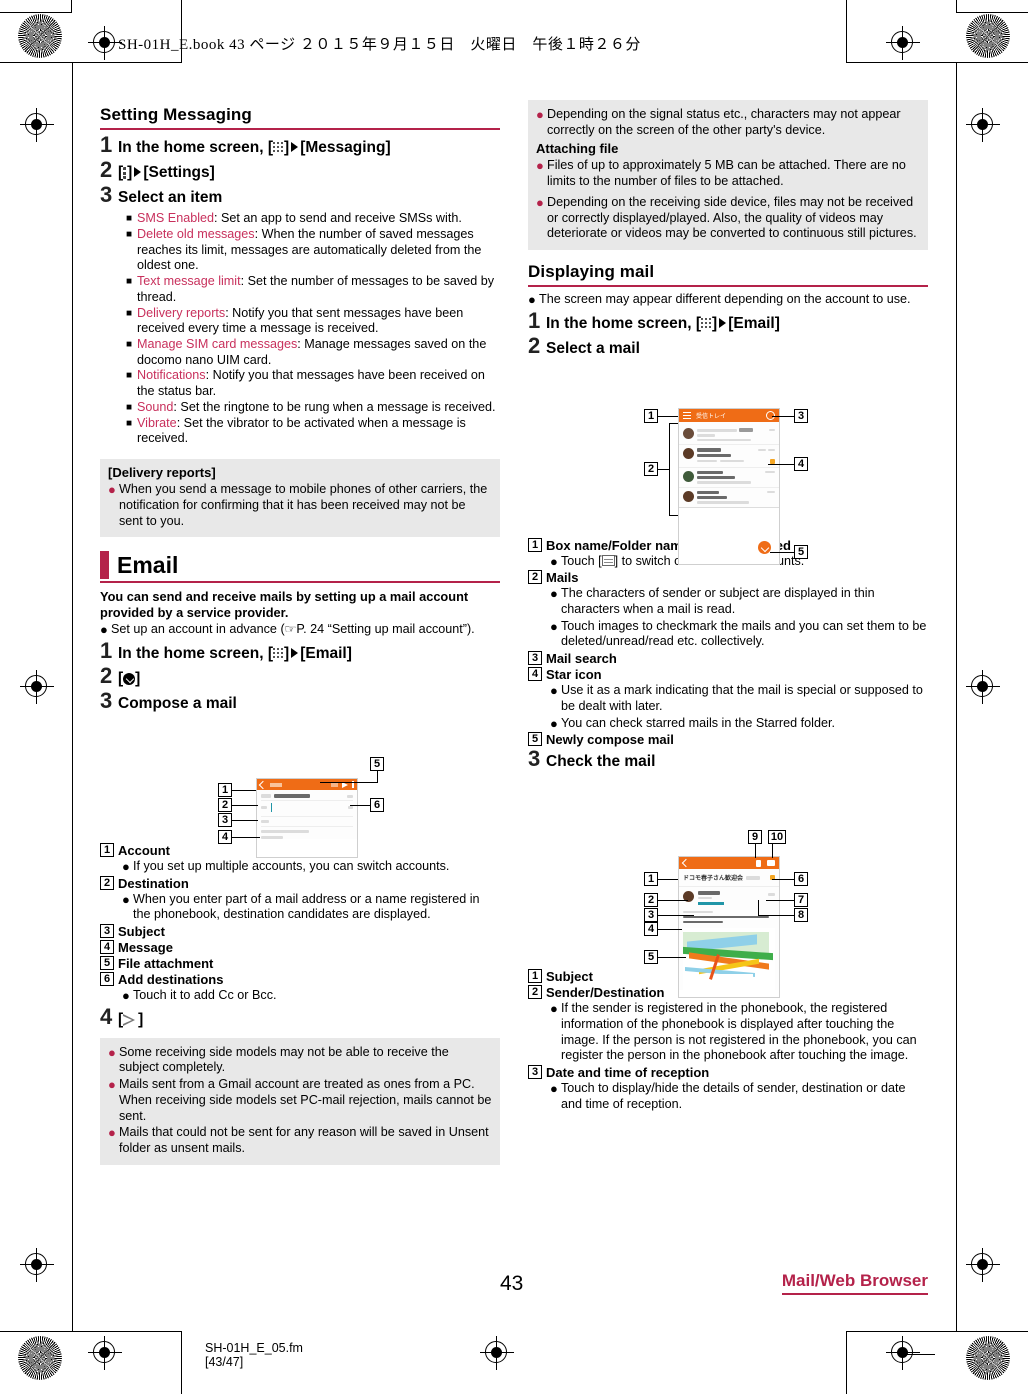  What do you see at coordinates (106, 194) in the screenshot?
I see `step-number: 3` at bounding box center [106, 194].